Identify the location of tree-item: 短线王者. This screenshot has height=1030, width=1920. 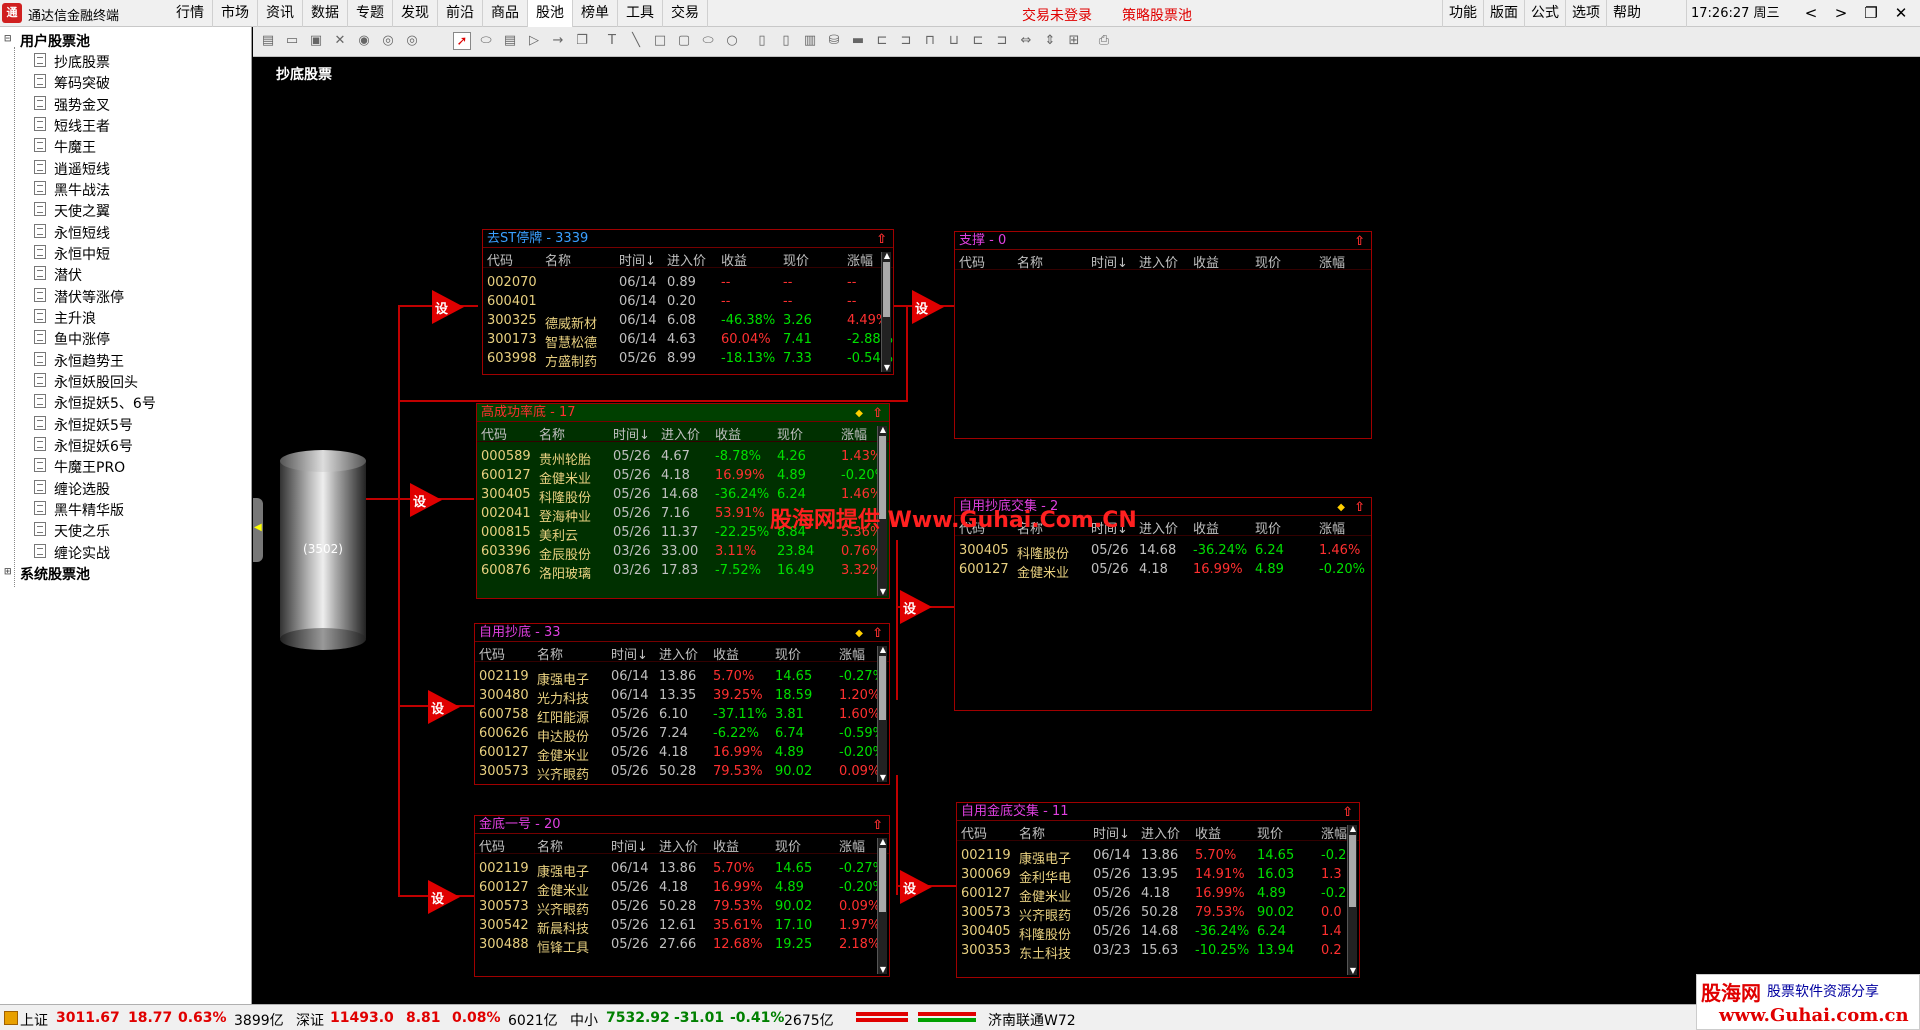
(72, 126).